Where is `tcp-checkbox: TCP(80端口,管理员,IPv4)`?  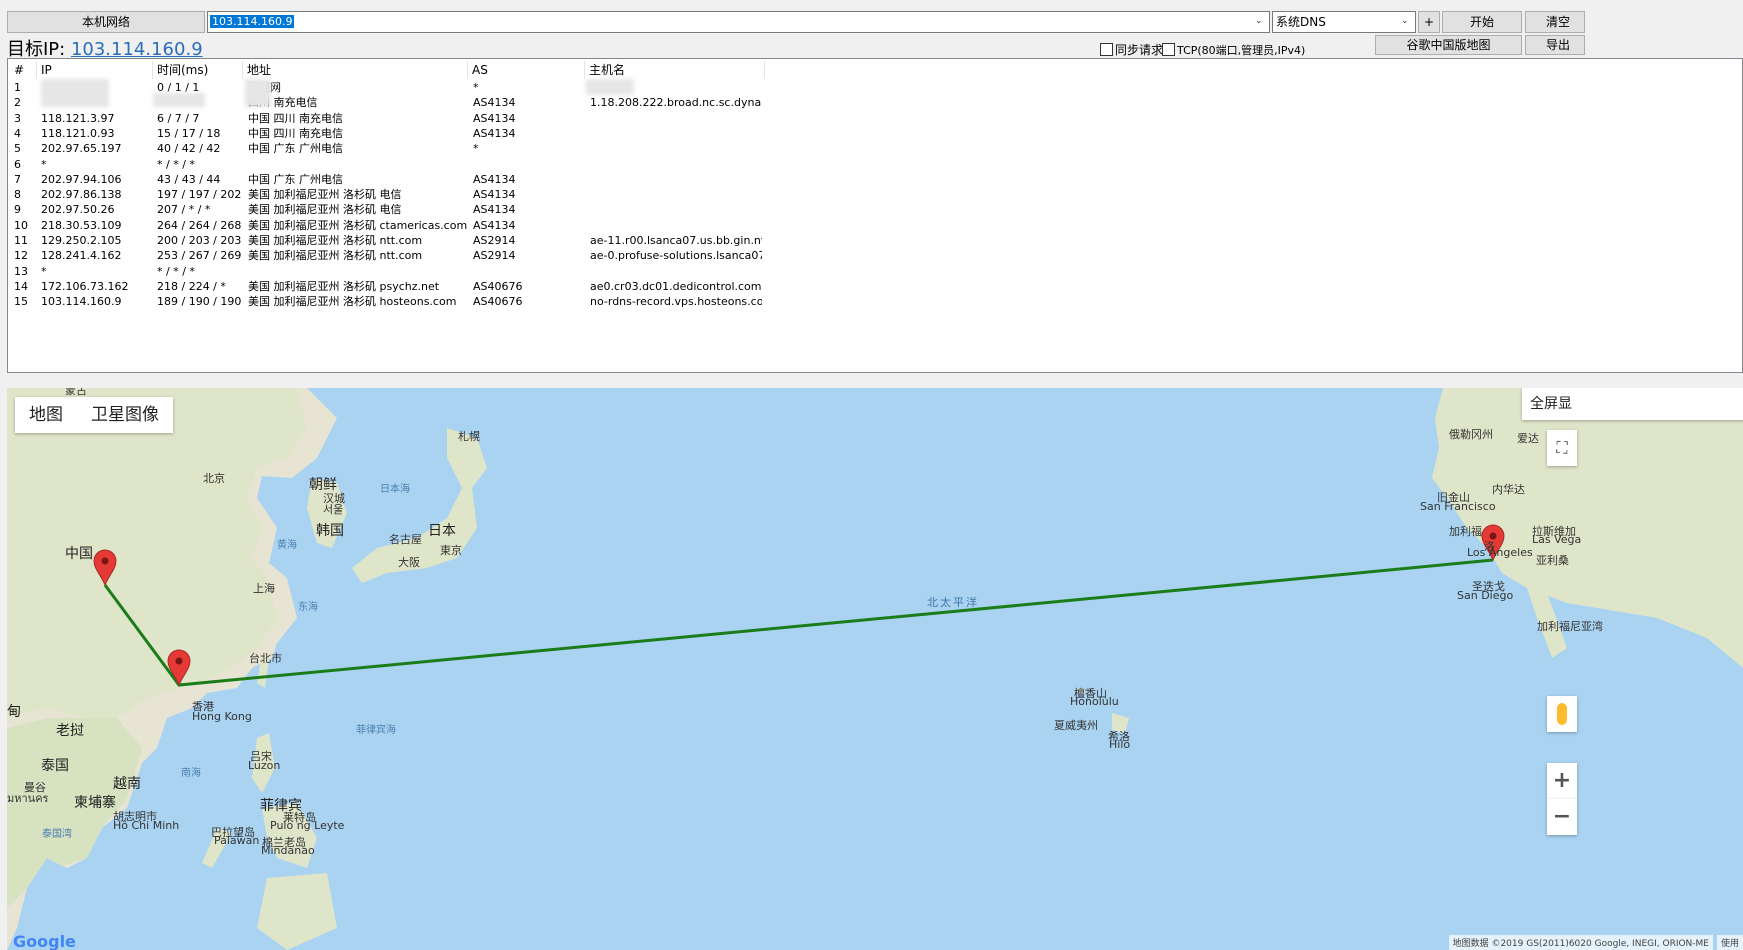
tcp-checkbox: TCP(80端口,管理员,IPv4) is located at coordinates (1233, 50).